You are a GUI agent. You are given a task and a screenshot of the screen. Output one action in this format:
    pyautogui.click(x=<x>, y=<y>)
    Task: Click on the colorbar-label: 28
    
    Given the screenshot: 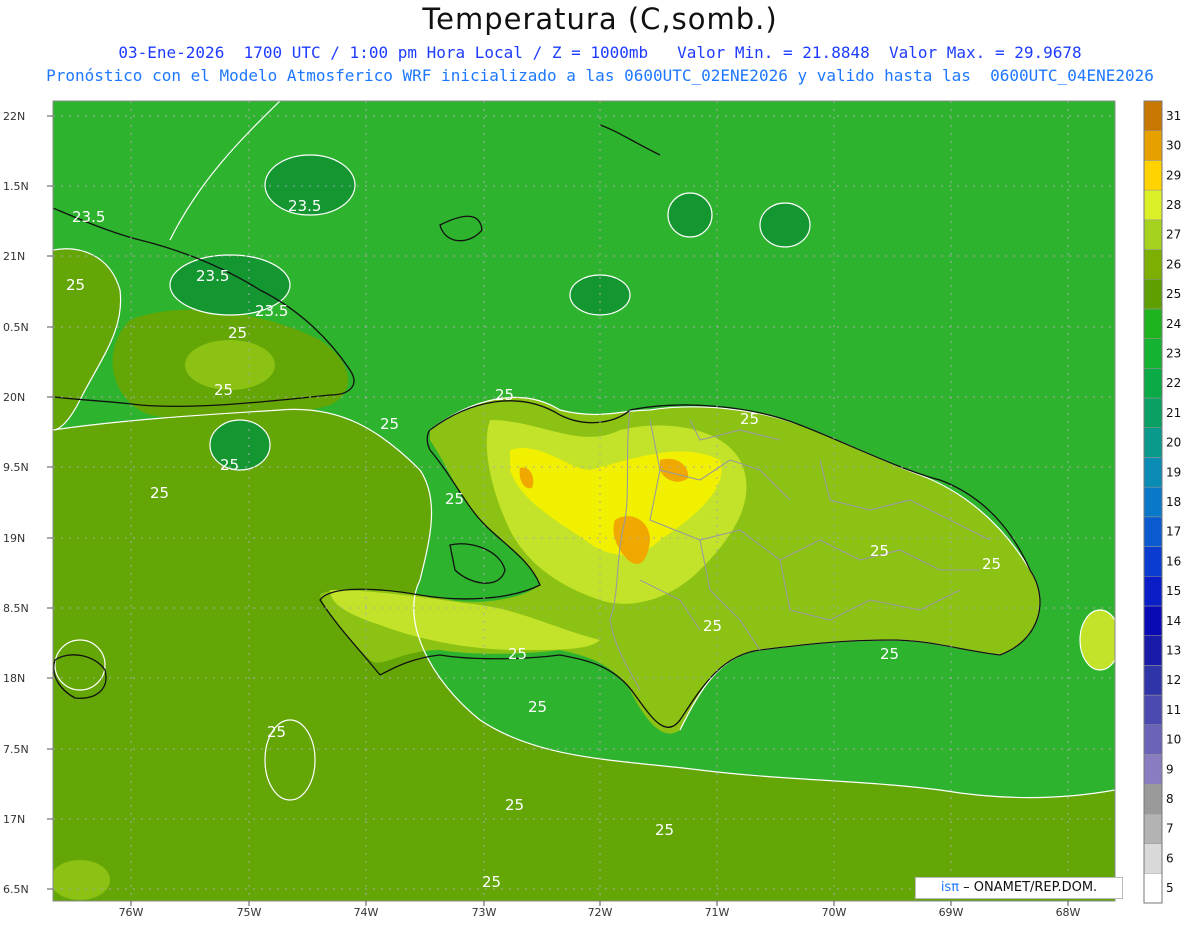 What is the action you would take?
    pyautogui.click(x=1173, y=205)
    